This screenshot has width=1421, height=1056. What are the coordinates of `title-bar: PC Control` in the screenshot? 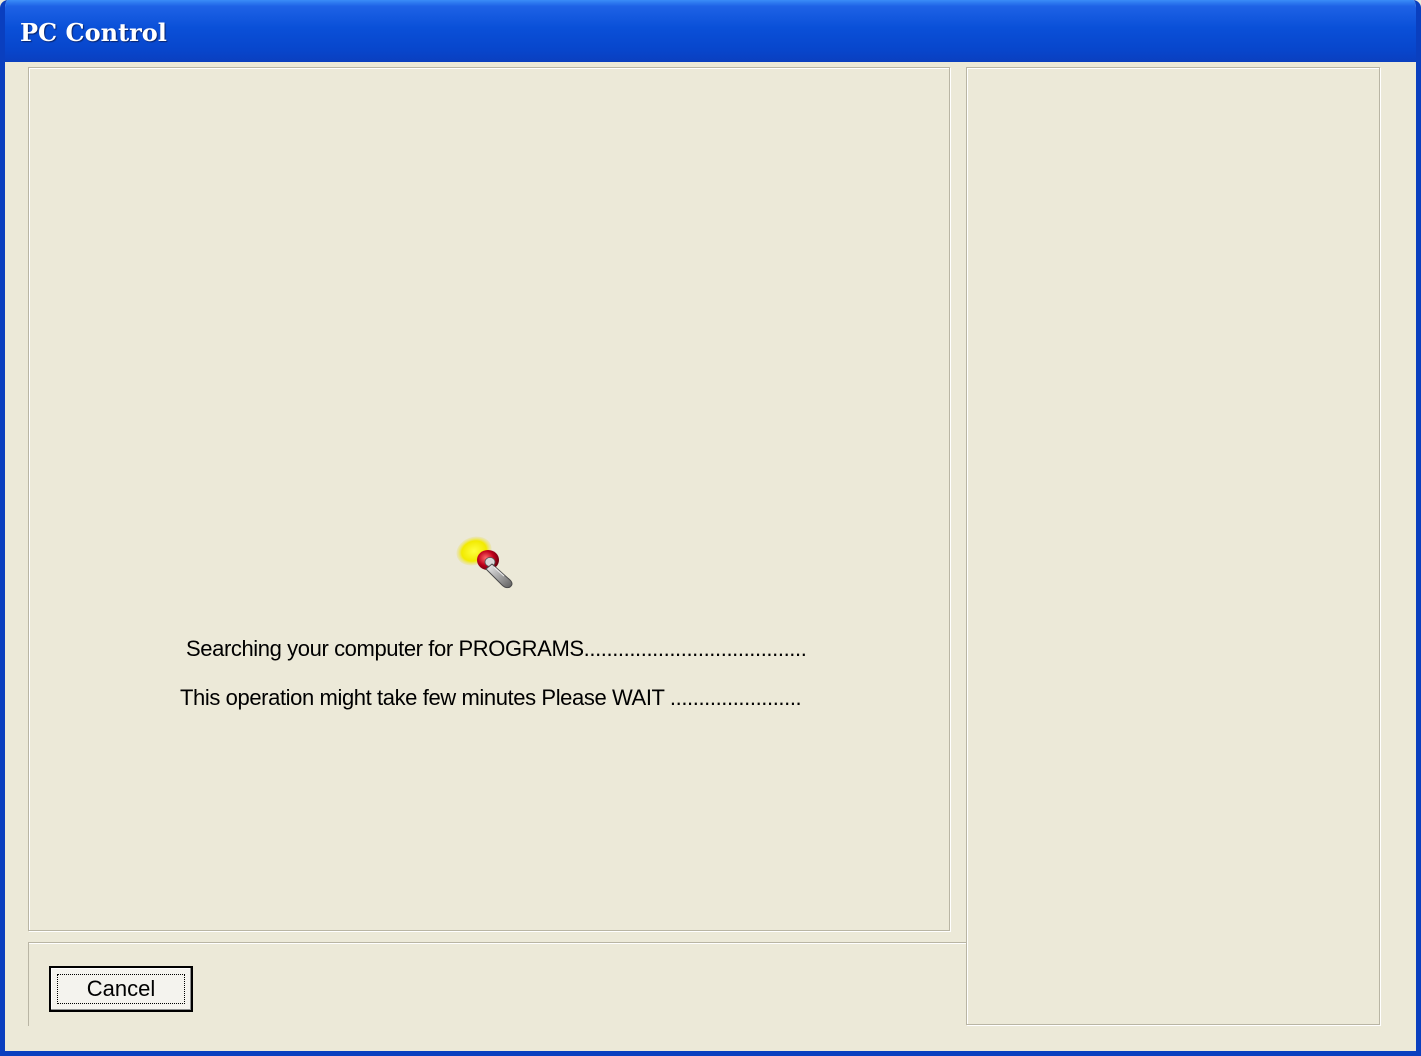 It's located at (710, 31).